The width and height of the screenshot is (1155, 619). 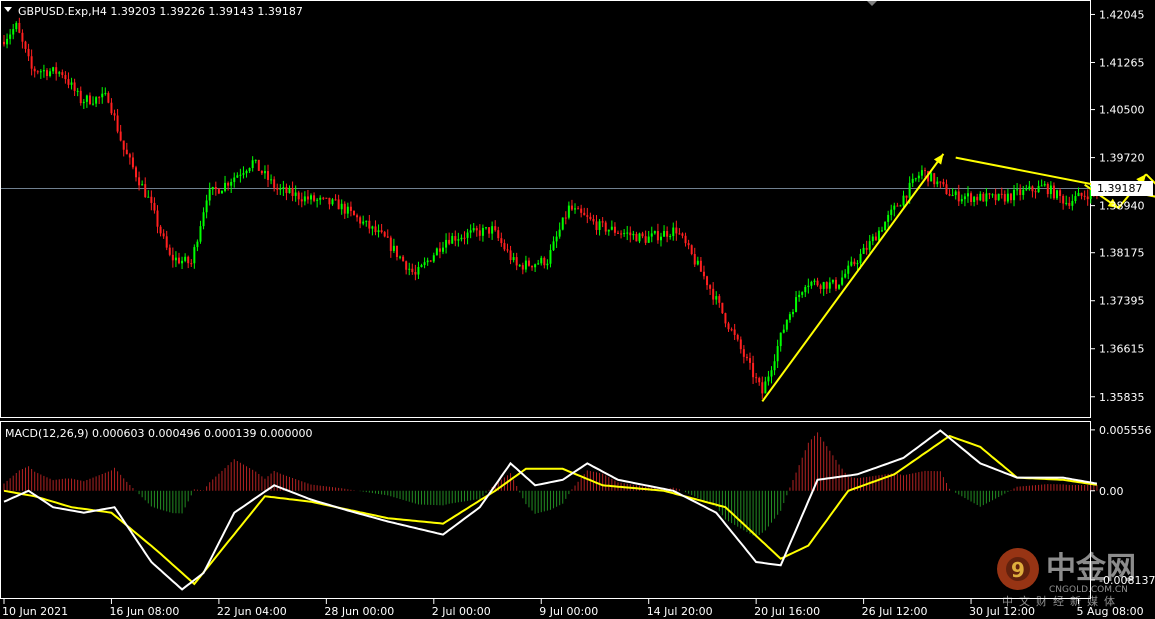 I want to click on time-tick-label: 28 Jun 00:00, so click(x=359, y=611).